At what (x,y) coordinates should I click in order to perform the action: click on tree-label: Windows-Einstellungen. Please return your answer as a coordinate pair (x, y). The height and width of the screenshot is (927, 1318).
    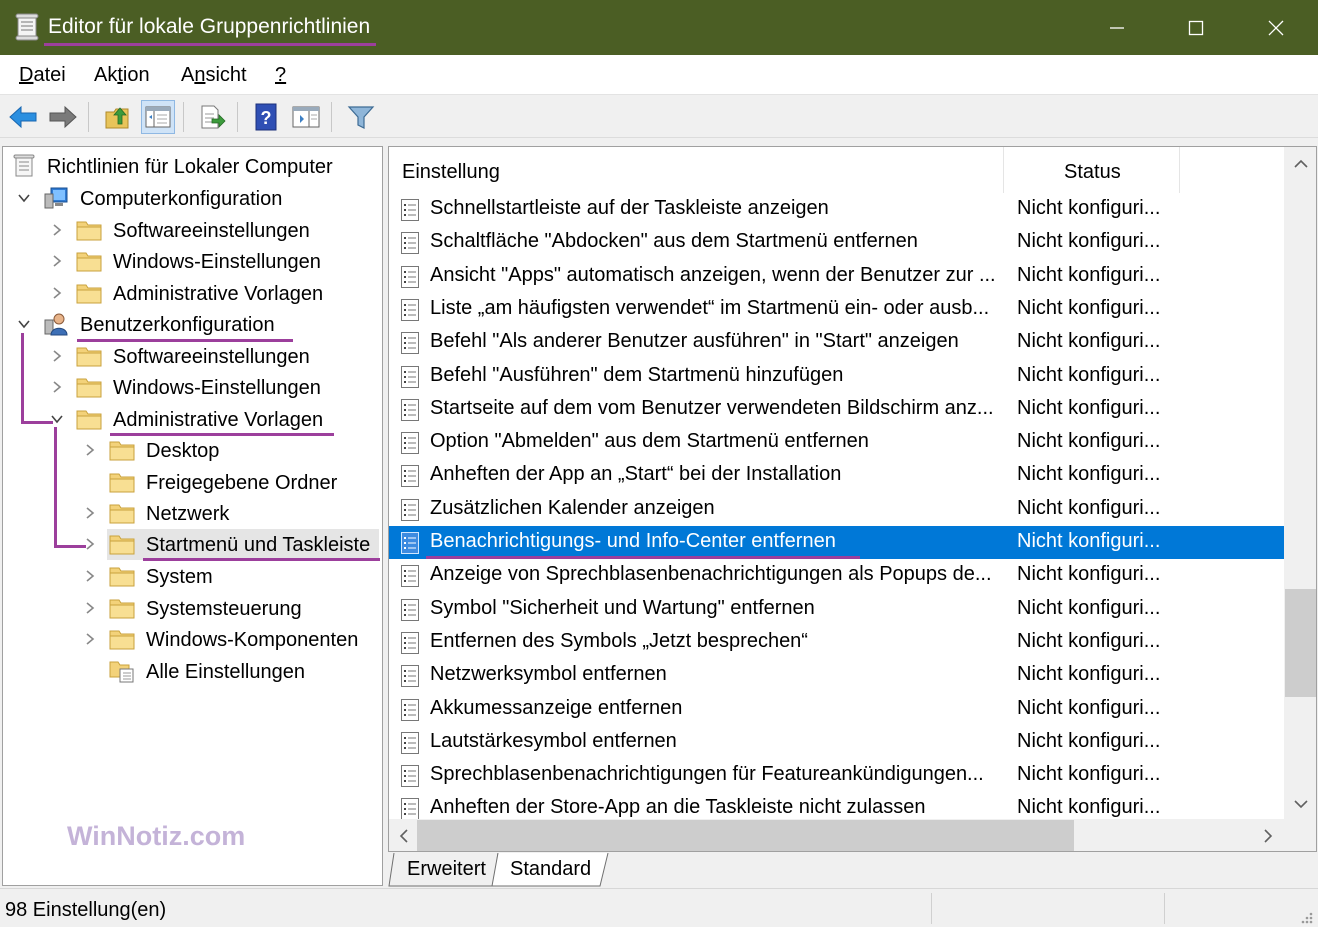
    Looking at the image, I should click on (217, 388).